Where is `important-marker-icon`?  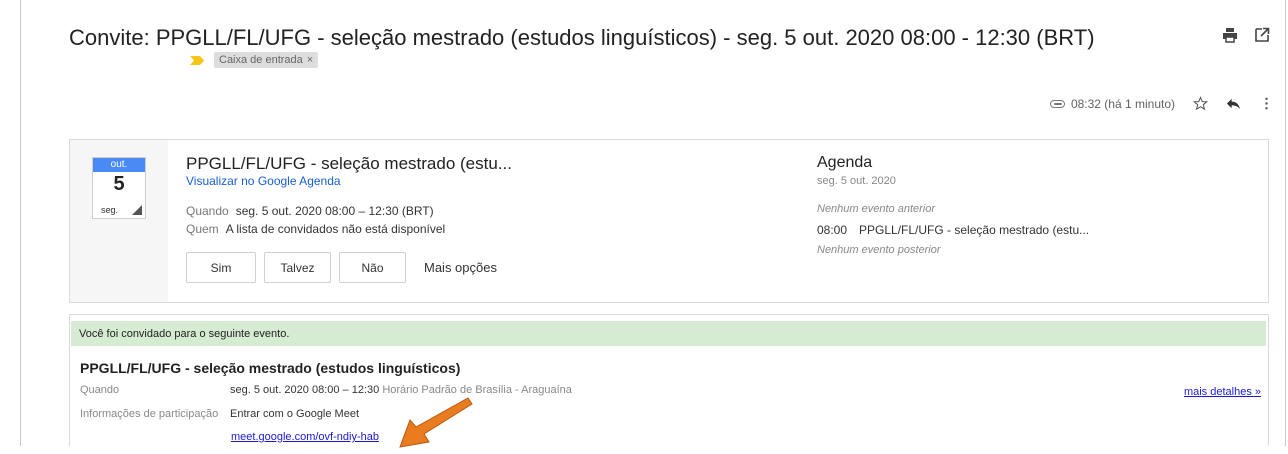 important-marker-icon is located at coordinates (197, 60).